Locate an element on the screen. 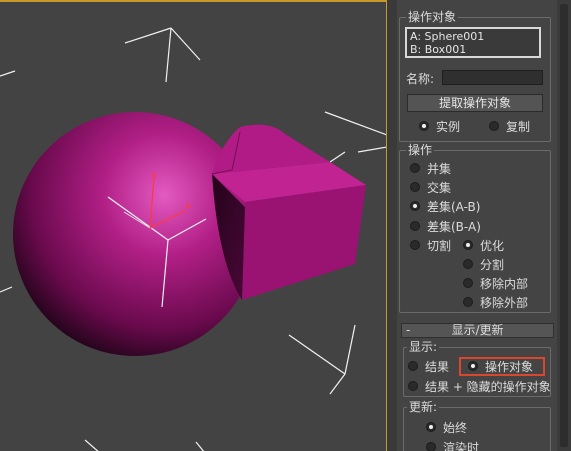  operands-list: A: Sphere001 B: Box001 is located at coordinates (473, 42).